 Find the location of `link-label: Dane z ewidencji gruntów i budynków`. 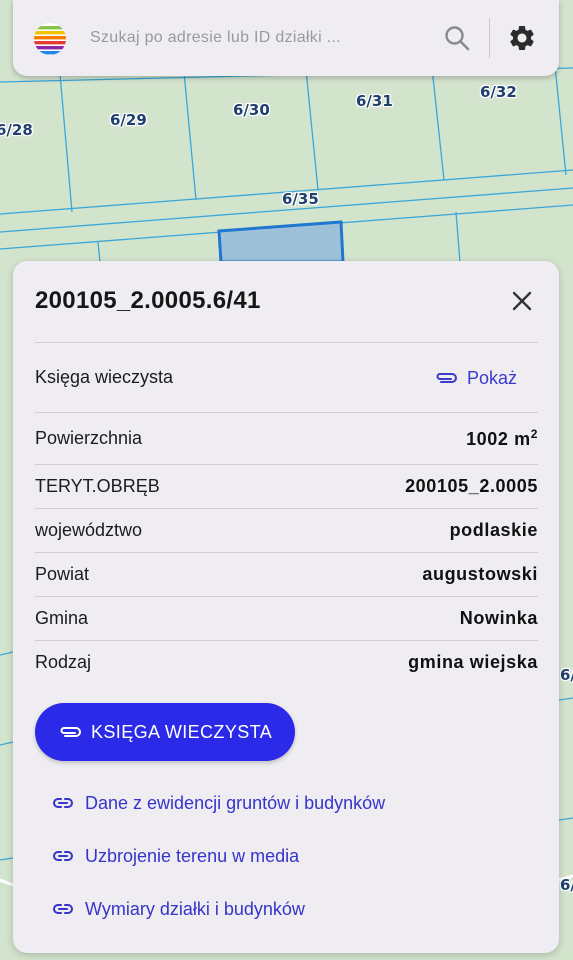

link-label: Dane z ewidencji gruntów i budynków is located at coordinates (235, 802).